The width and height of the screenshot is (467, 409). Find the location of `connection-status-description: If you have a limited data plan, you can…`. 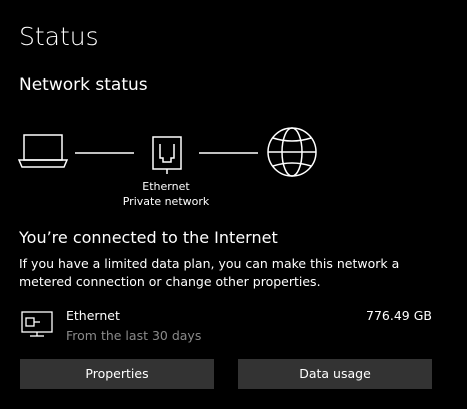

connection-status-description: If you have a limited data plan, you can… is located at coordinates (209, 272).